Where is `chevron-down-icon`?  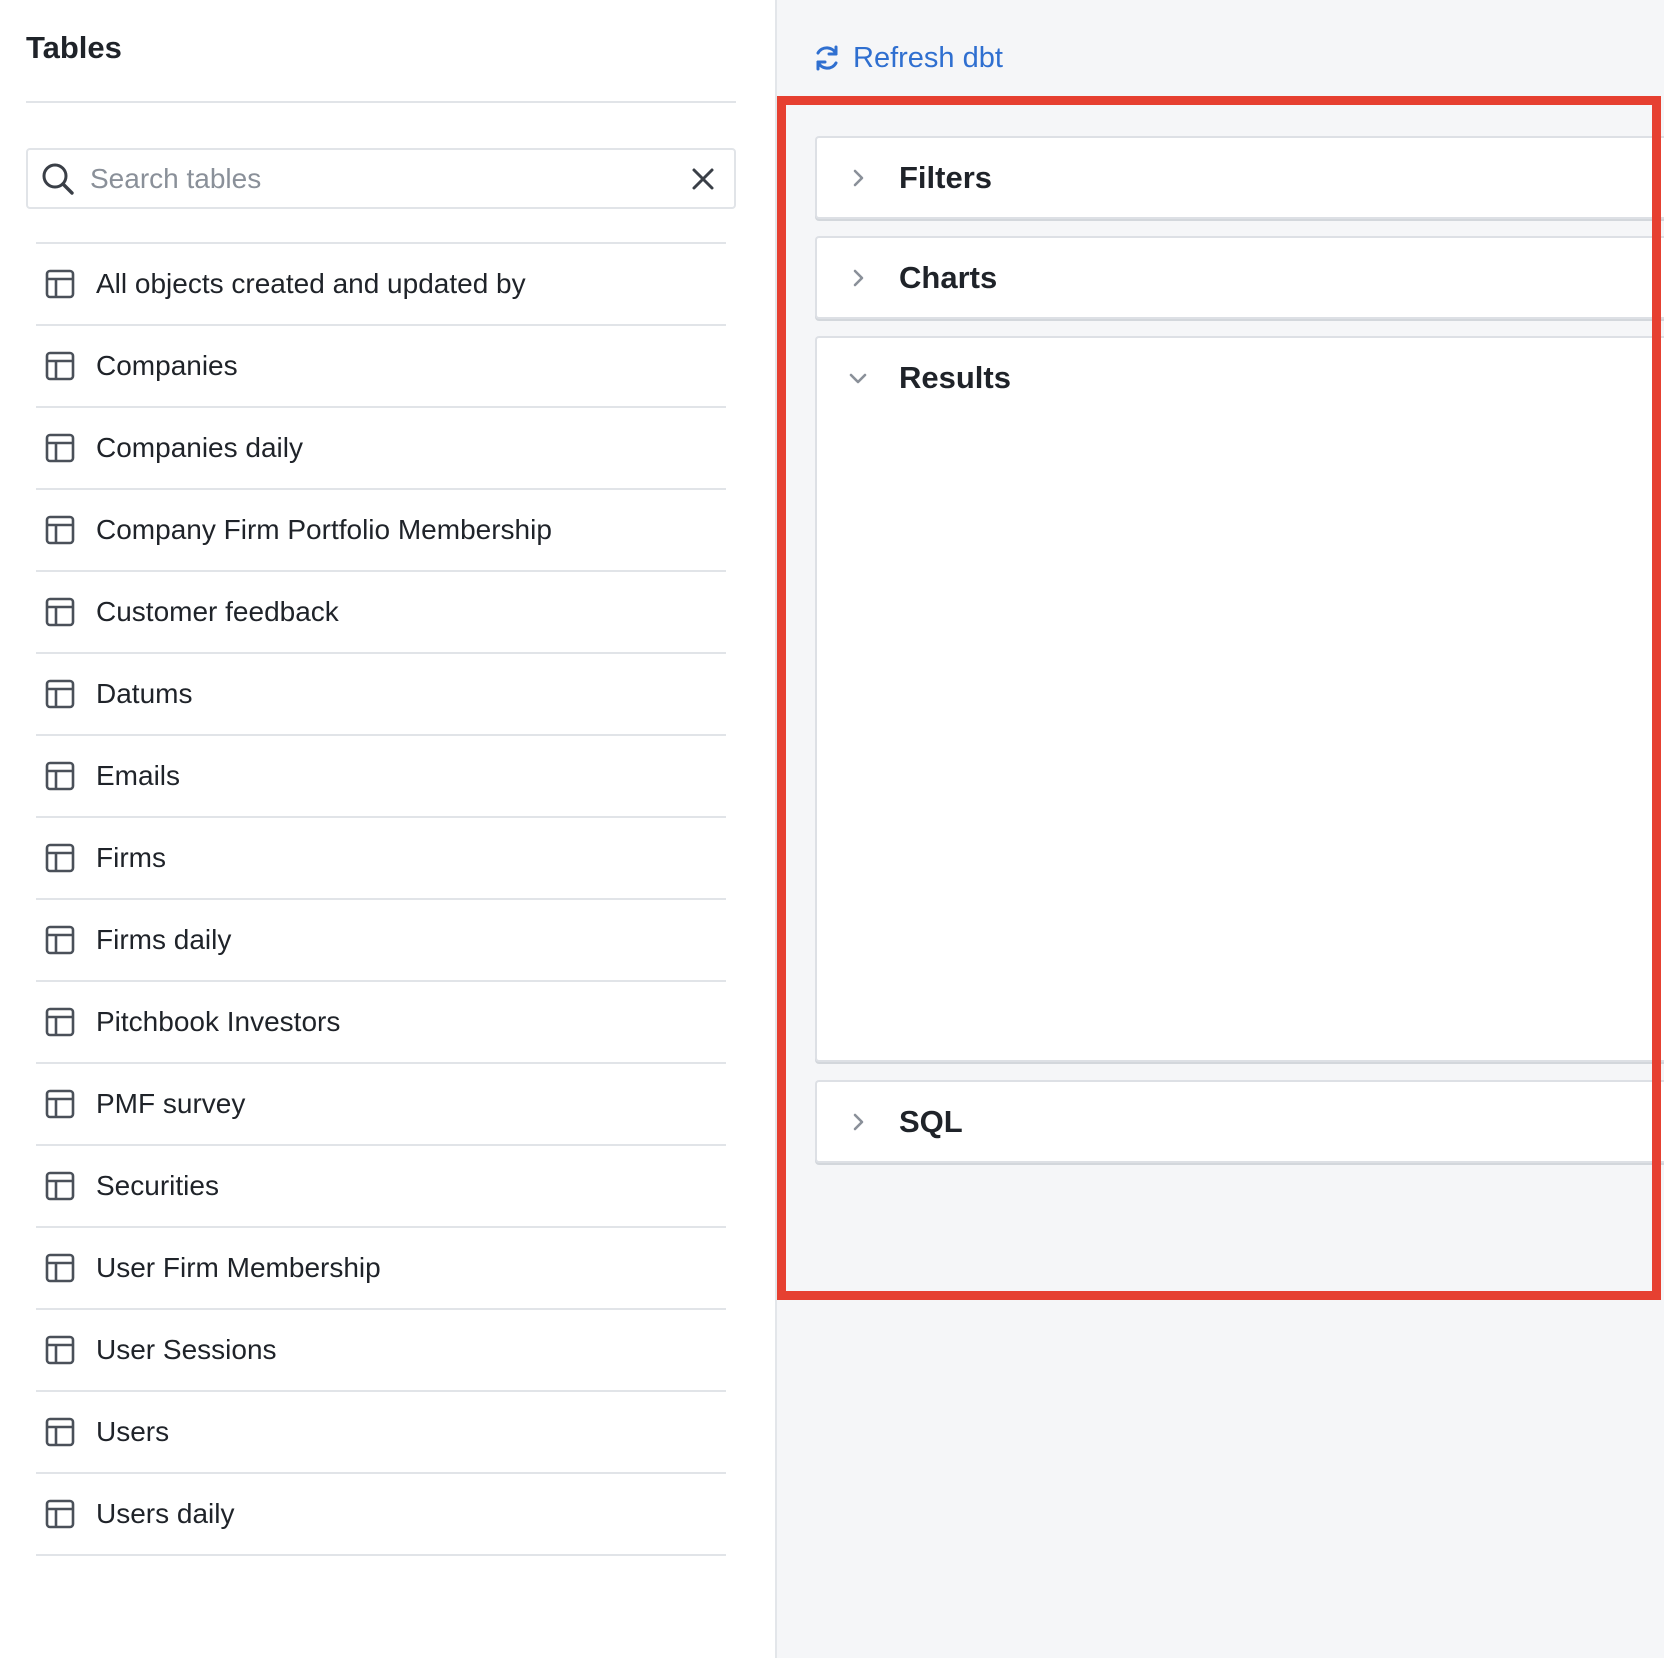
chevron-down-icon is located at coordinates (858, 378).